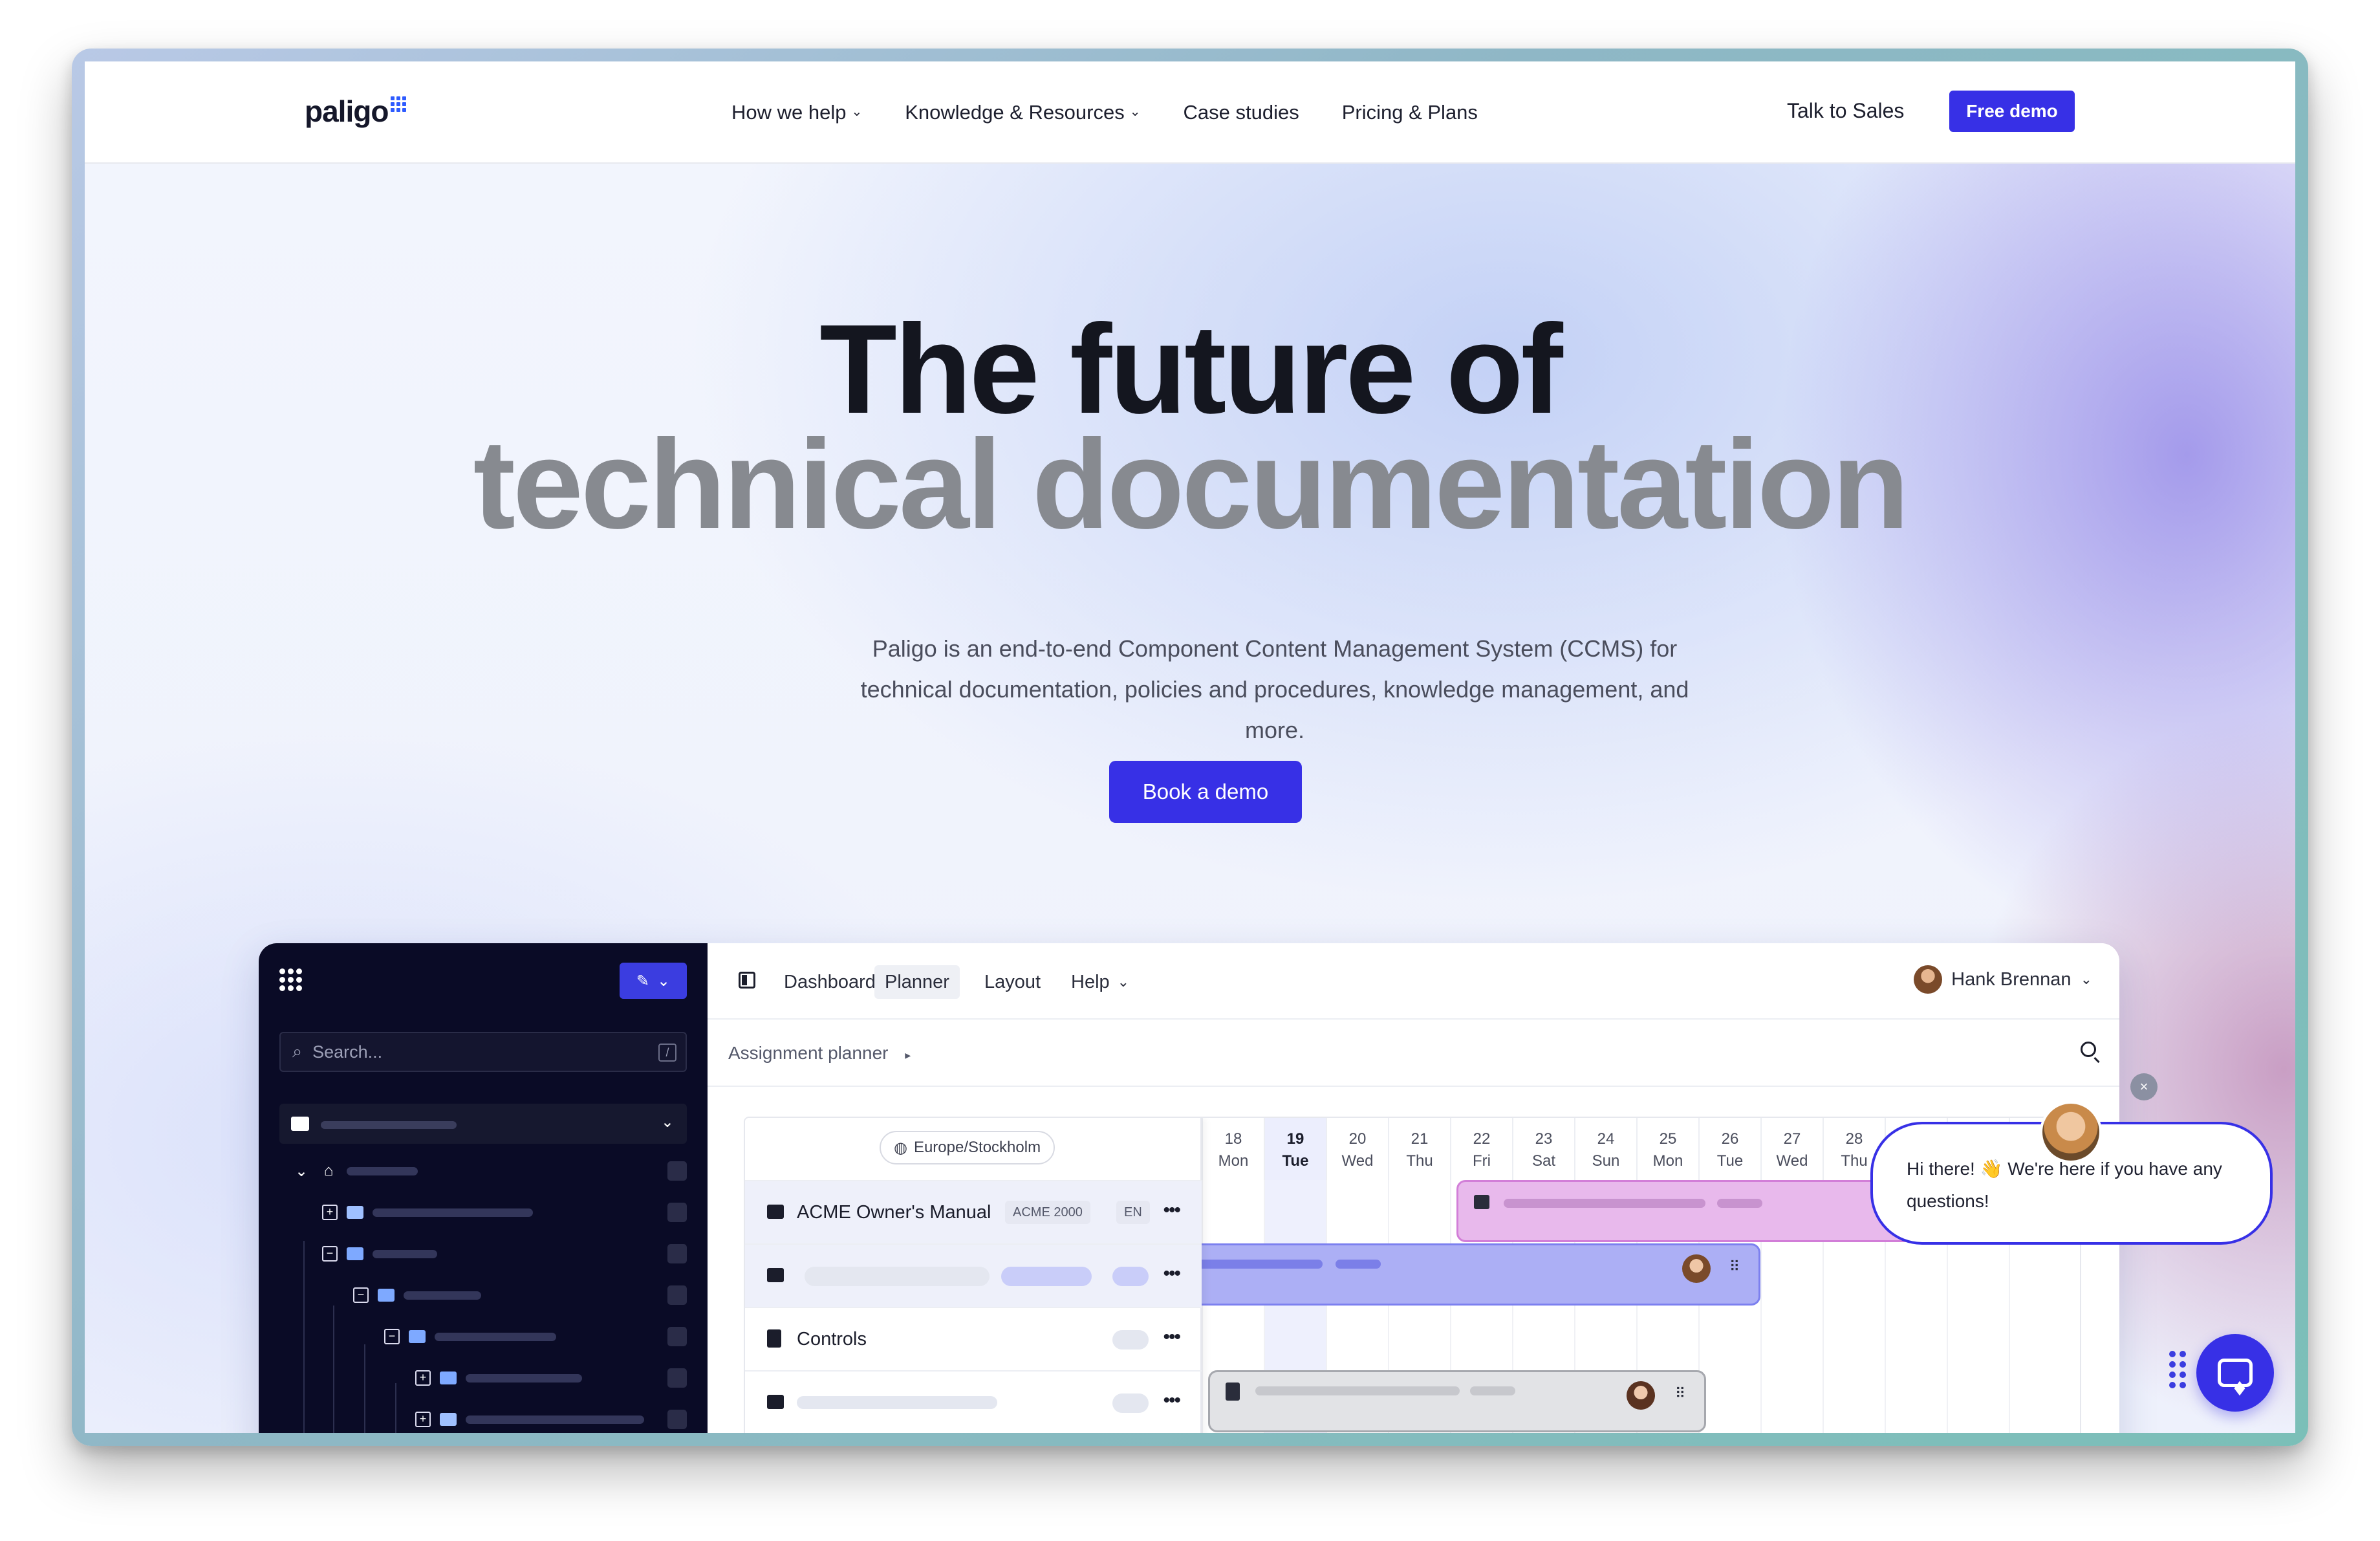 The height and width of the screenshot is (1541, 2380). What do you see at coordinates (832, 1339) in the screenshot?
I see `row-title: Controls` at bounding box center [832, 1339].